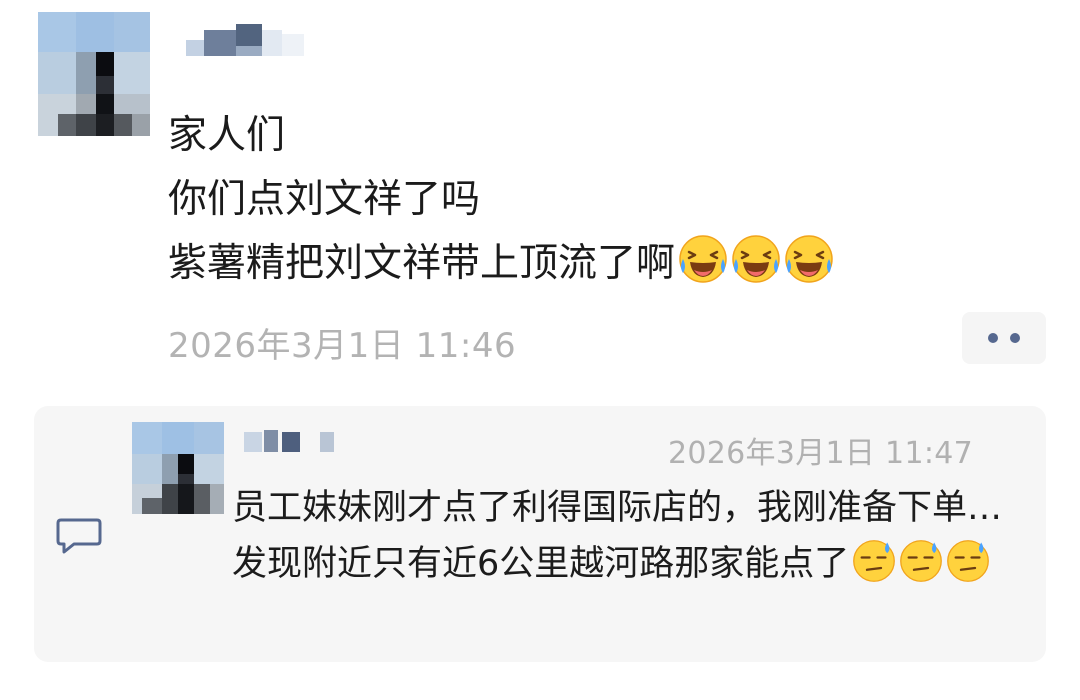 The image size is (1080, 700). What do you see at coordinates (178, 468) in the screenshot?
I see `comment-author-avatar` at bounding box center [178, 468].